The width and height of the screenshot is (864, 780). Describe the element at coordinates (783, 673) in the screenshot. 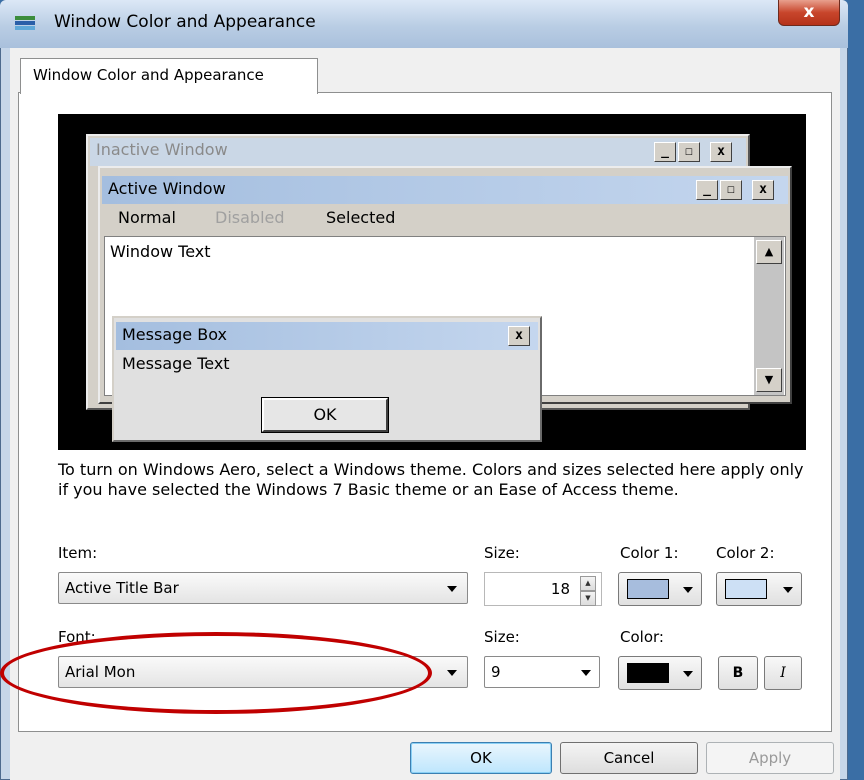

I see `italic-button: I` at that location.